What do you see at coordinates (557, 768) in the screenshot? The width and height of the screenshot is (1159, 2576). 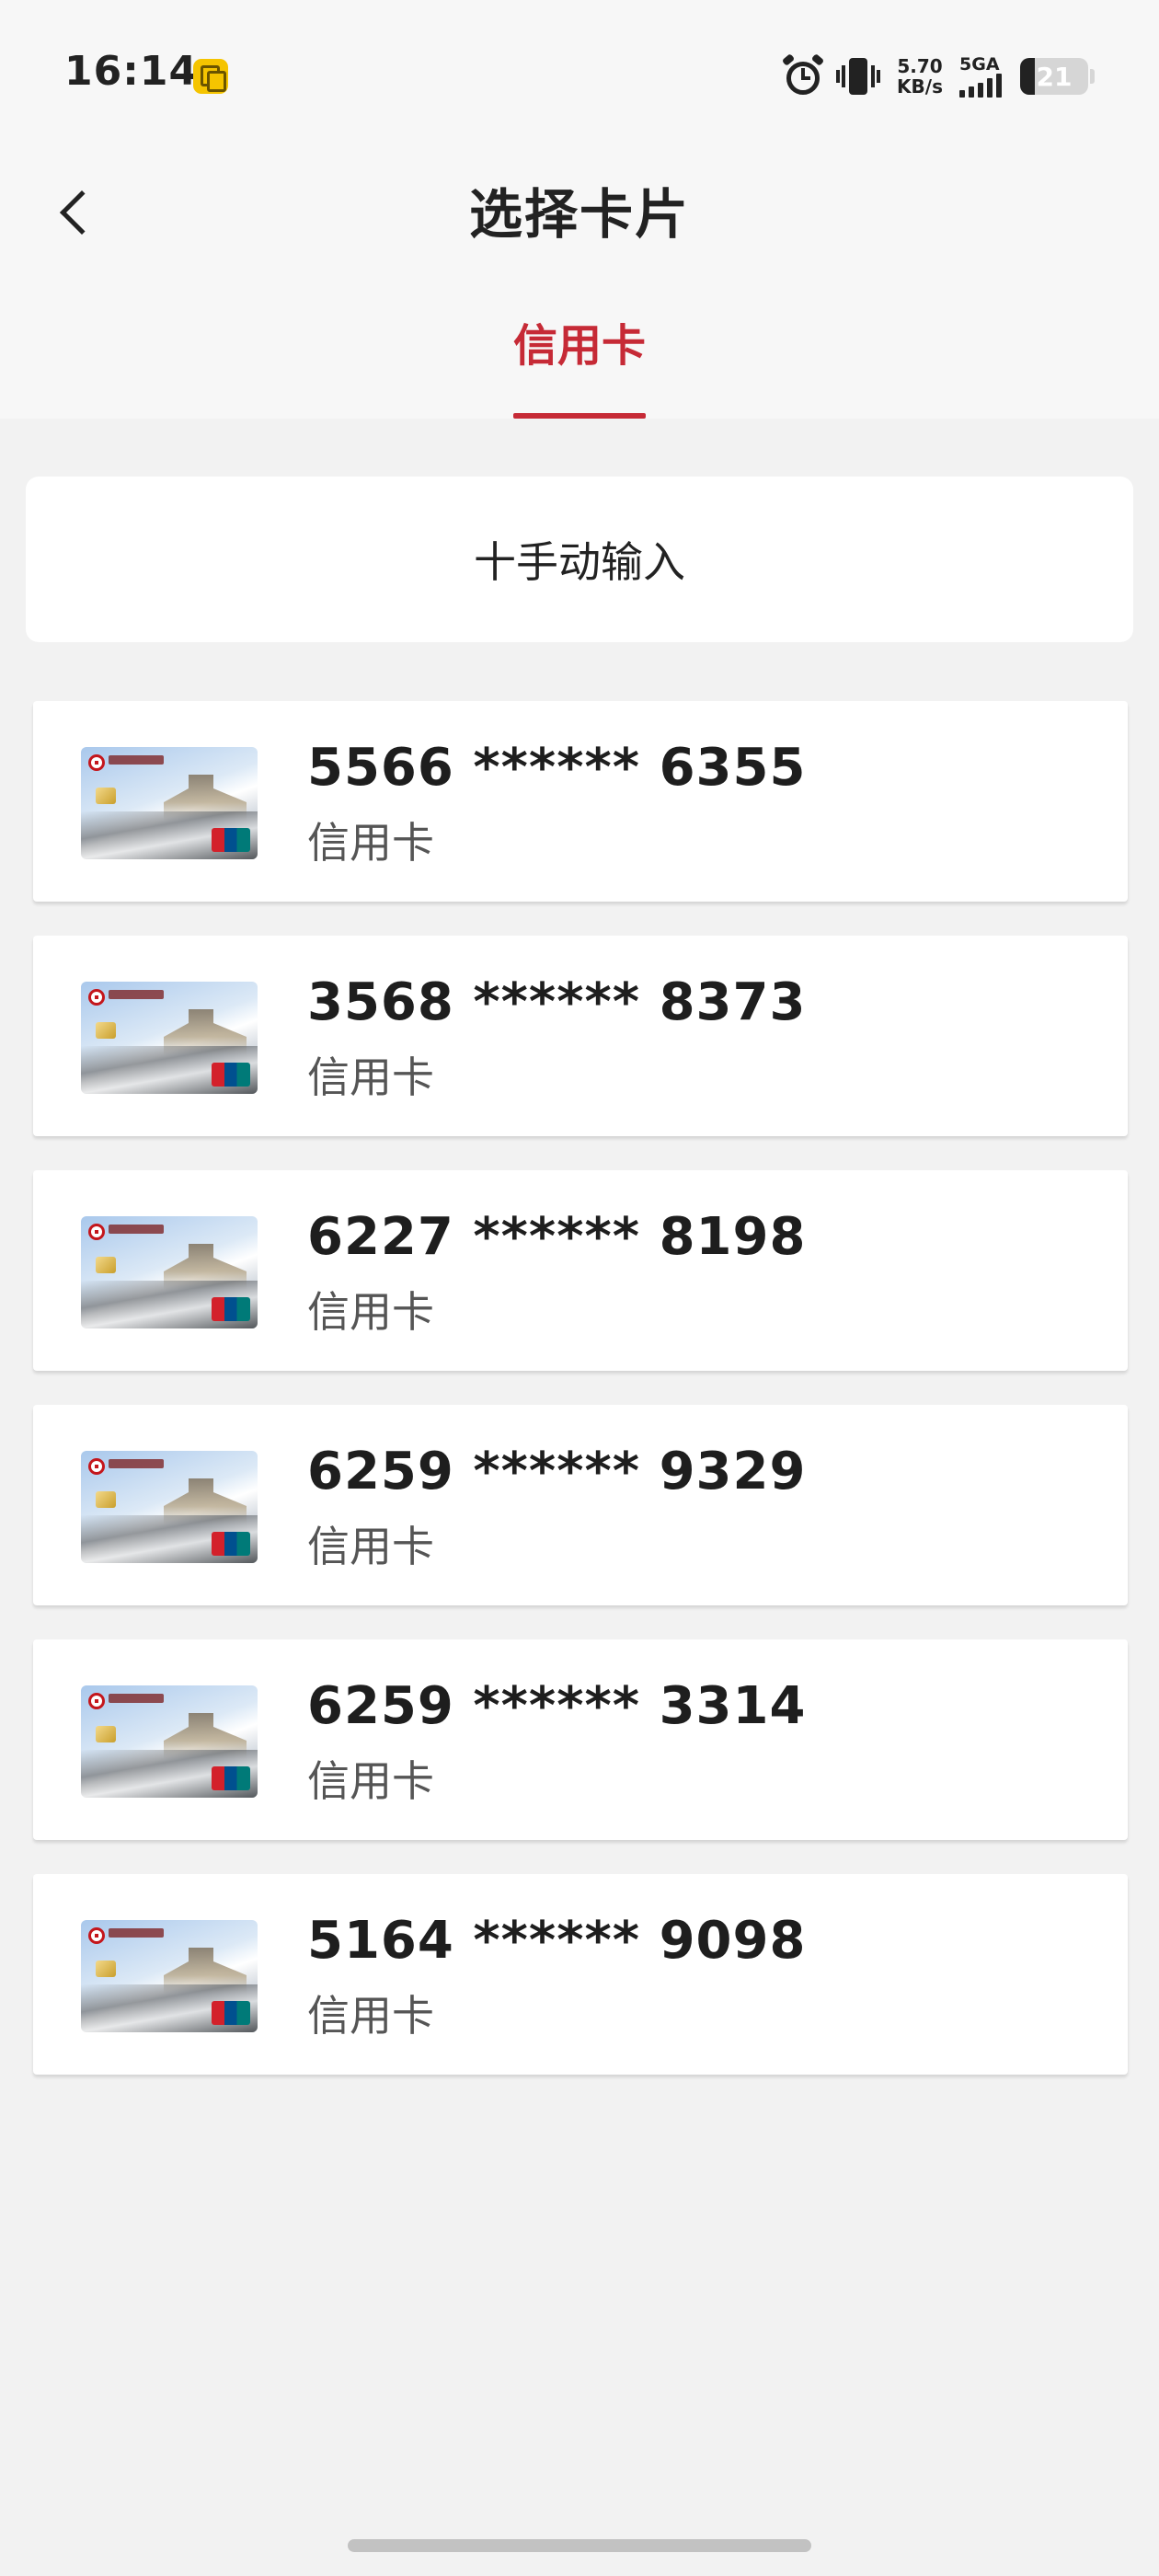 I see `card-number: 5566 ****** 6355` at bounding box center [557, 768].